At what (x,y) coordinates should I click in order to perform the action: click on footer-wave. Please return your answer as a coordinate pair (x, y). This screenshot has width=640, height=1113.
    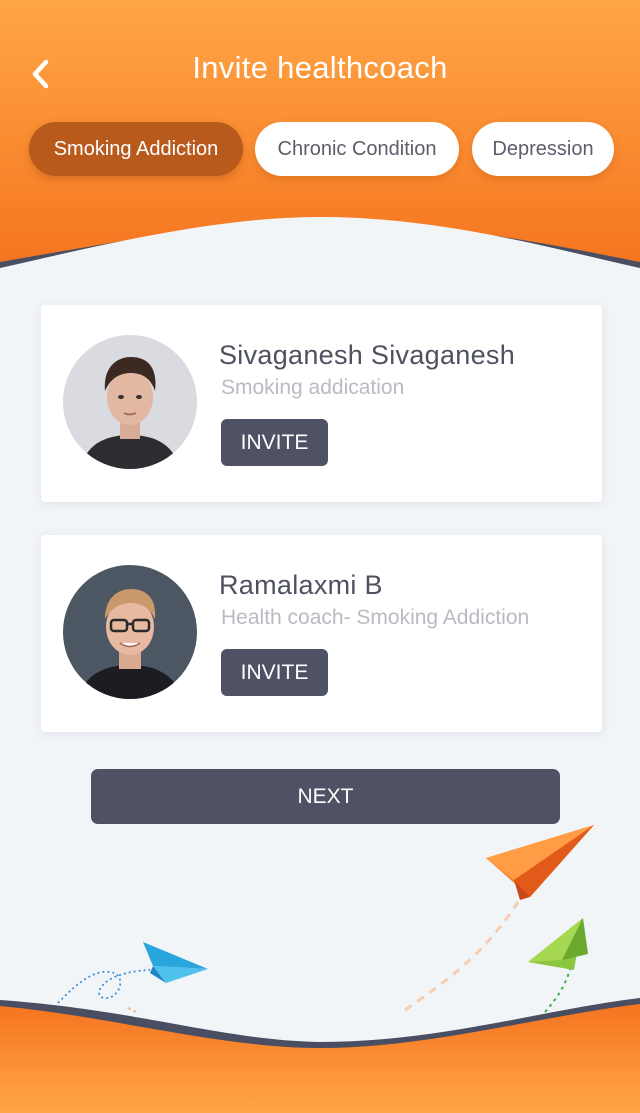
    Looking at the image, I should click on (320, 1055).